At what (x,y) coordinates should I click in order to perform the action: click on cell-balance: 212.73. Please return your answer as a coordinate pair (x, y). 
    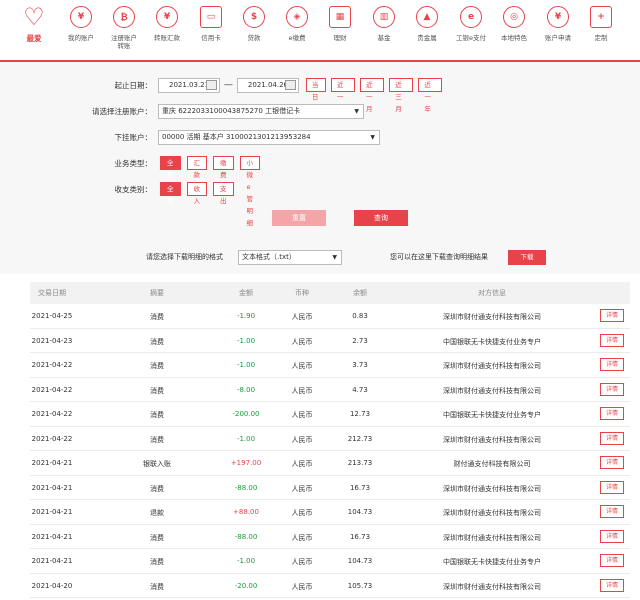
    Looking at the image, I should click on (360, 438).